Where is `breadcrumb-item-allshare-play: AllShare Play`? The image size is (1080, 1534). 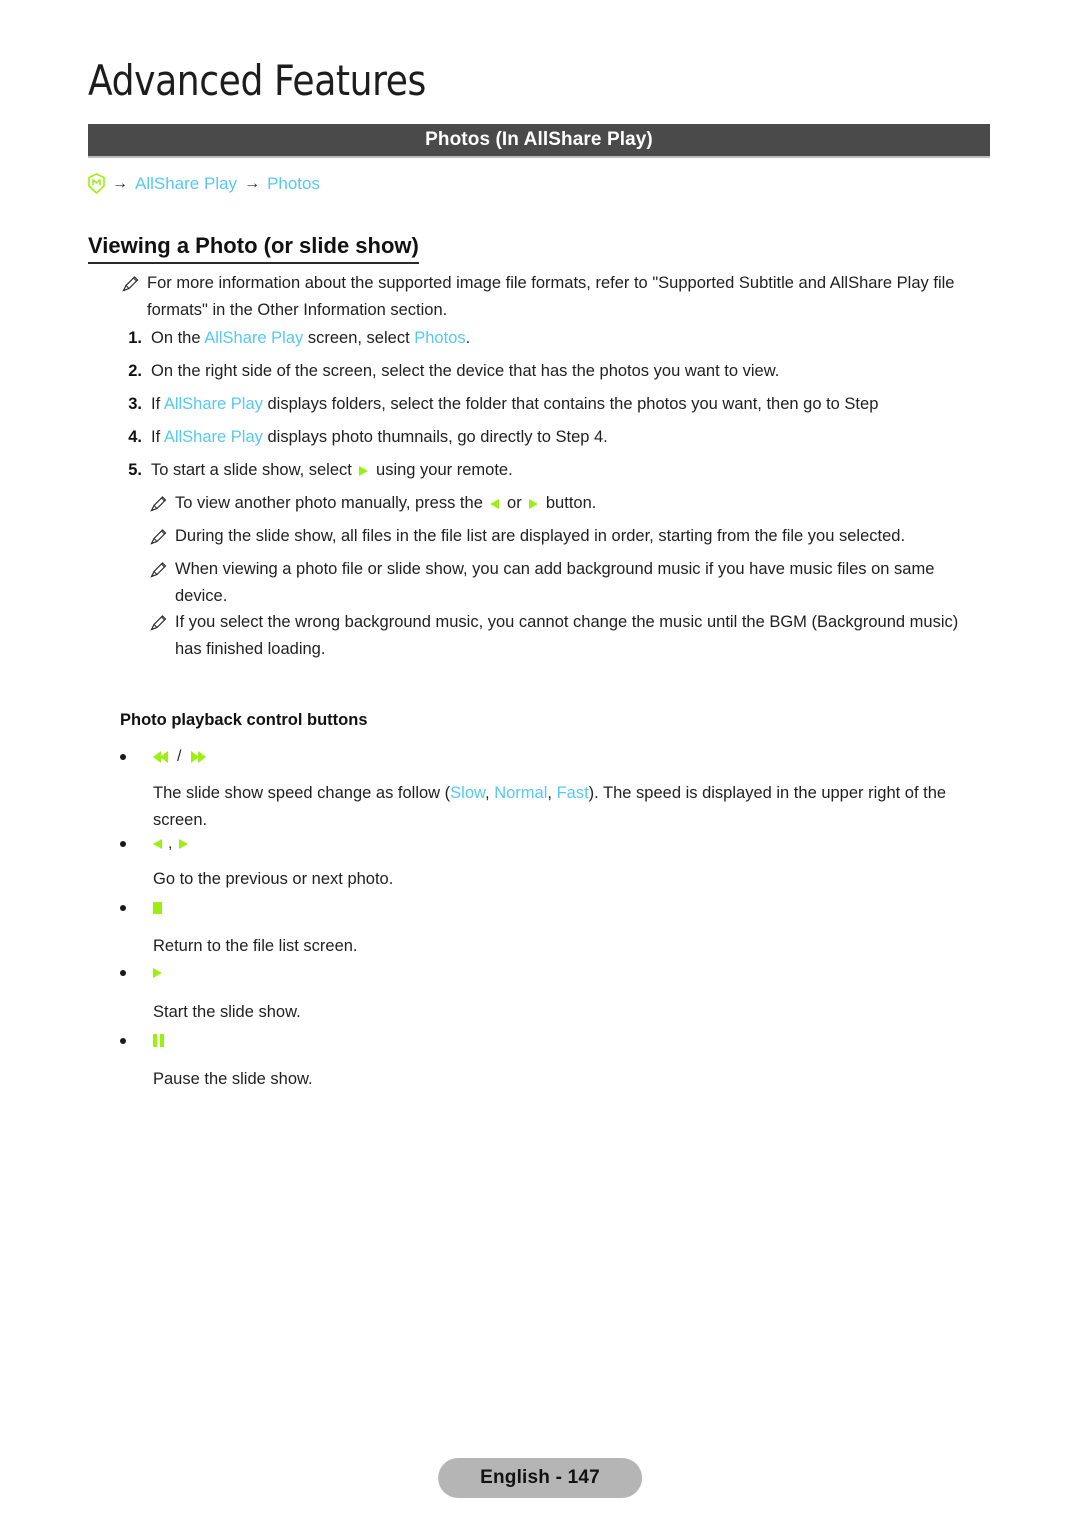 breadcrumb-item-allshare-play: AllShare Play is located at coordinates (186, 184).